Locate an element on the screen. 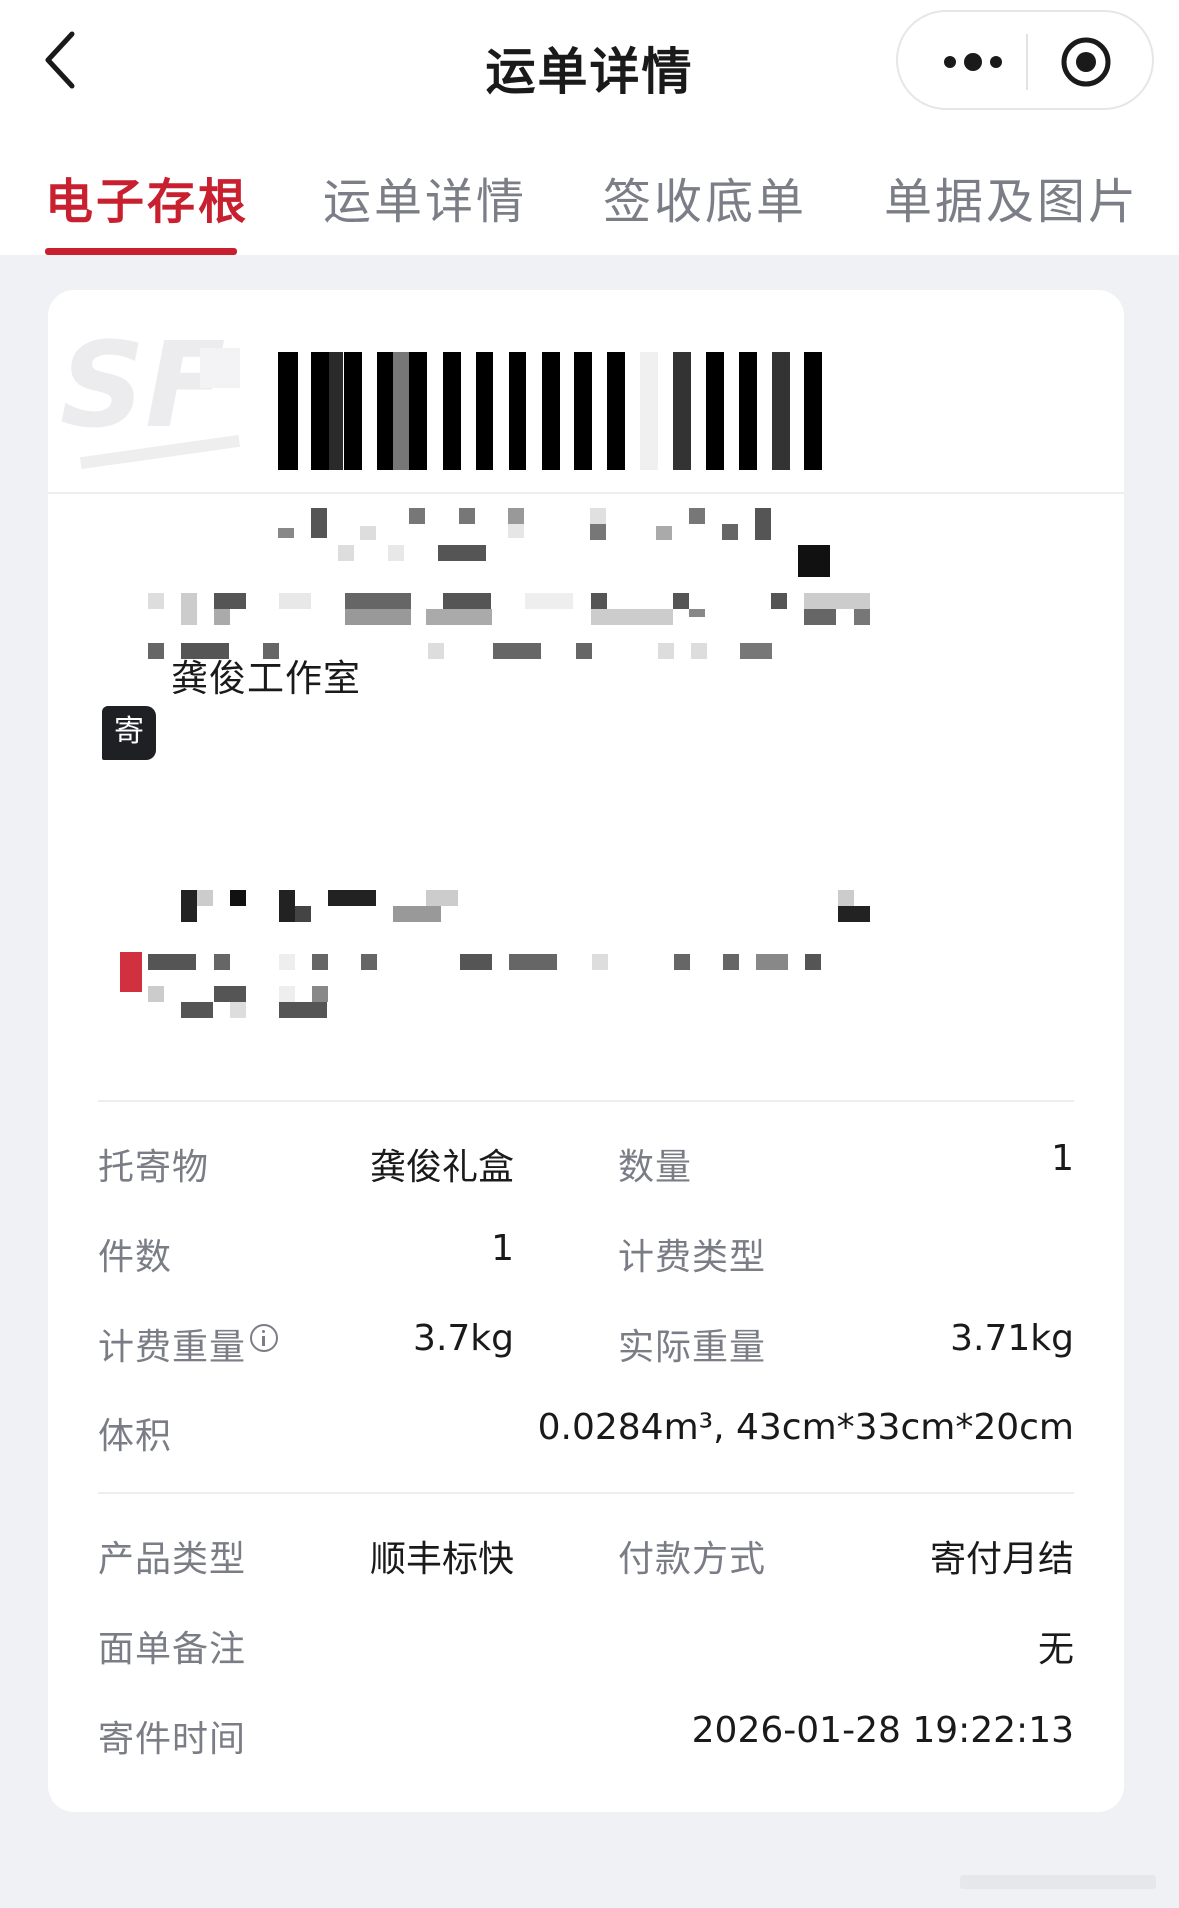 The image size is (1179, 1908). top-bar: 运单详情 电子存根 运单详情 签收底单 单据及图片 is located at coordinates (589, 127).